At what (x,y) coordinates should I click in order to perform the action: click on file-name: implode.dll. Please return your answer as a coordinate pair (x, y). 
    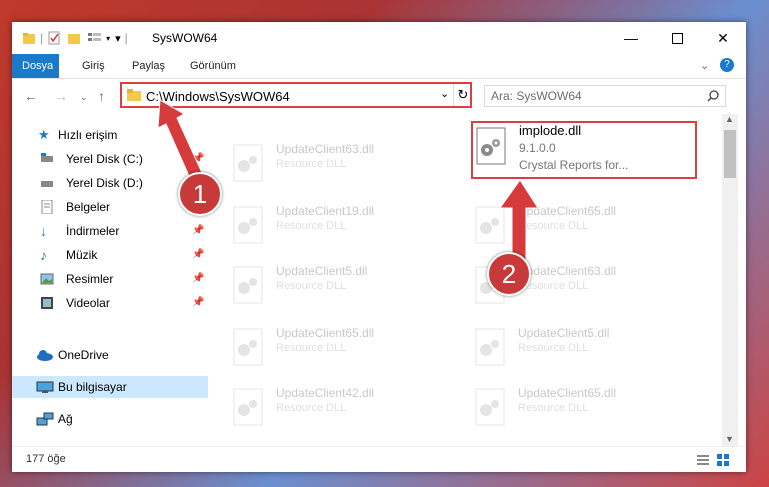
    Looking at the image, I should click on (550, 130).